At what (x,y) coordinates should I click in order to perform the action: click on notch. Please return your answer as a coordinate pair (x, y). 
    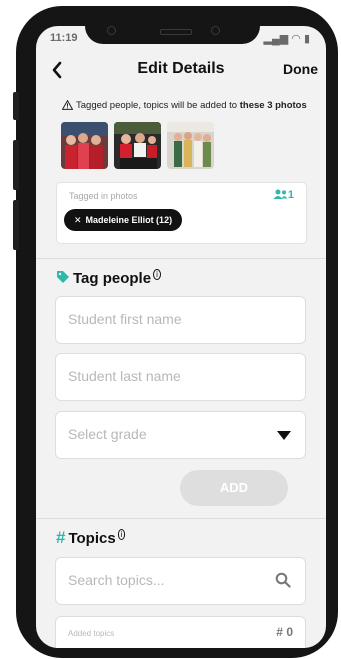
    Looking at the image, I should click on (172, 32).